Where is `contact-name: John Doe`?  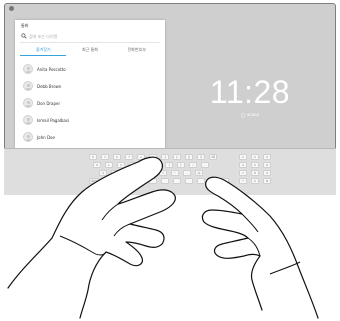 contact-name: John Doe is located at coordinates (46, 137).